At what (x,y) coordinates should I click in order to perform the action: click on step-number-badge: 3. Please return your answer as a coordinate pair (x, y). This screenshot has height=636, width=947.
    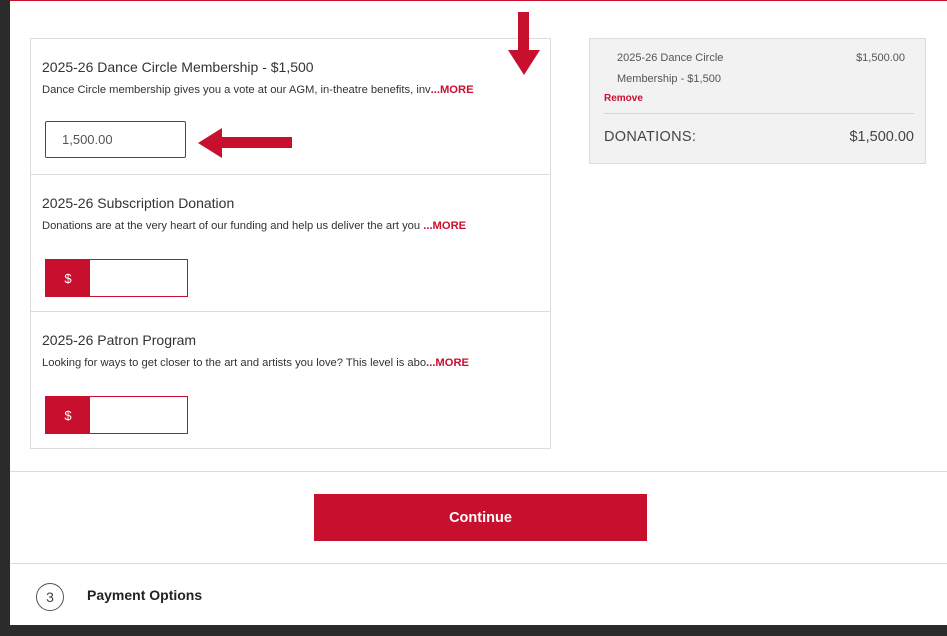
    Looking at the image, I should click on (50, 597).